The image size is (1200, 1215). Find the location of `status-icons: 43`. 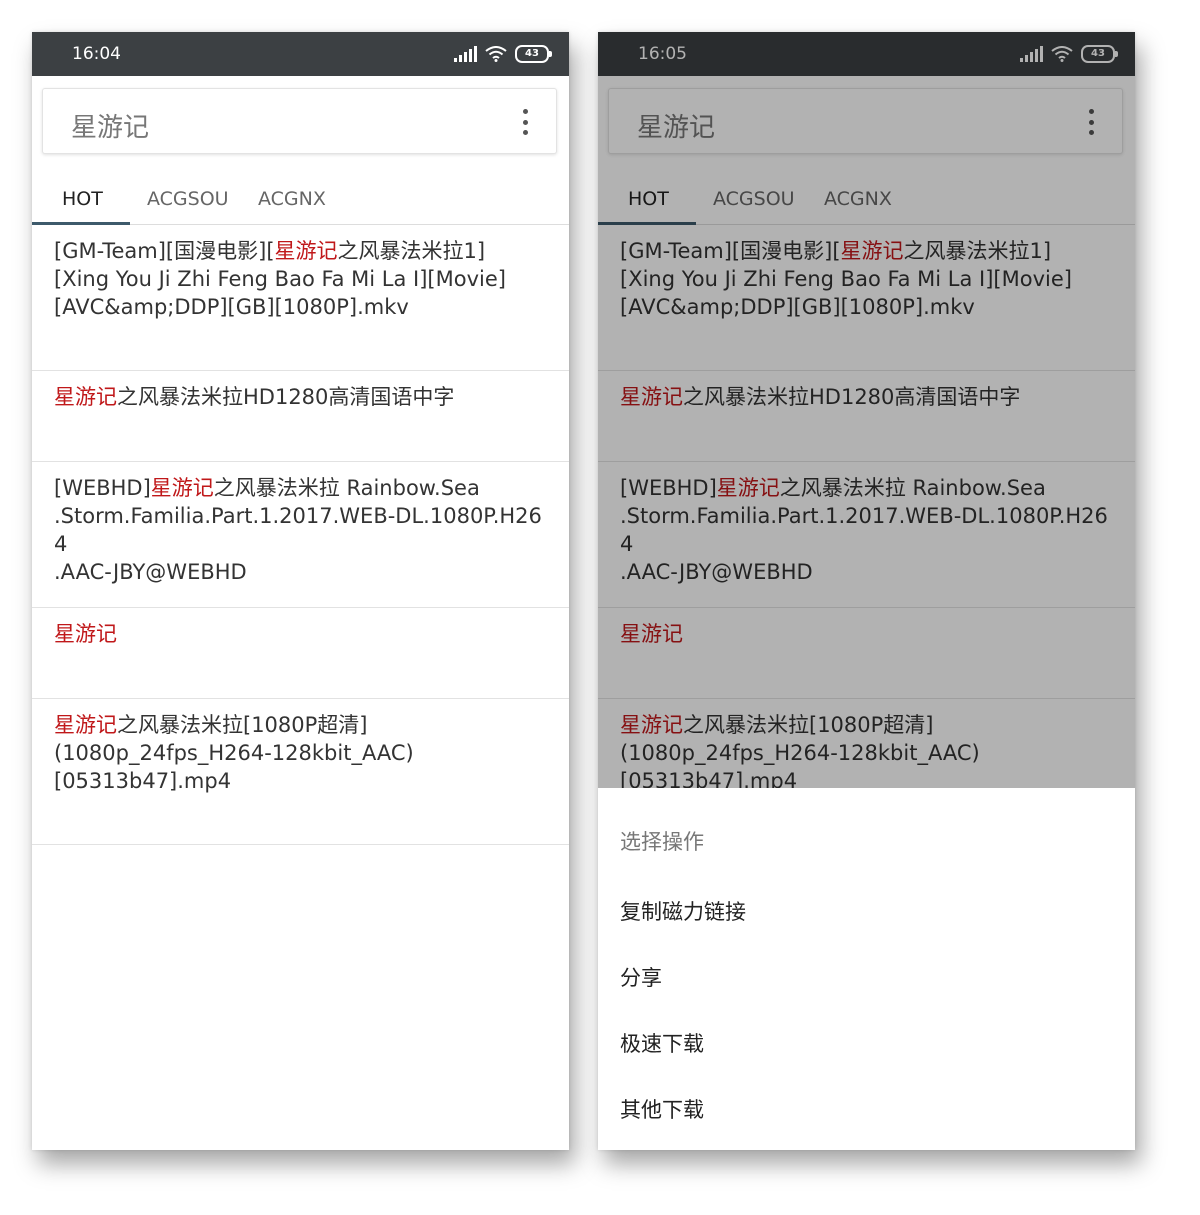

status-icons: 43 is located at coordinates (503, 54).